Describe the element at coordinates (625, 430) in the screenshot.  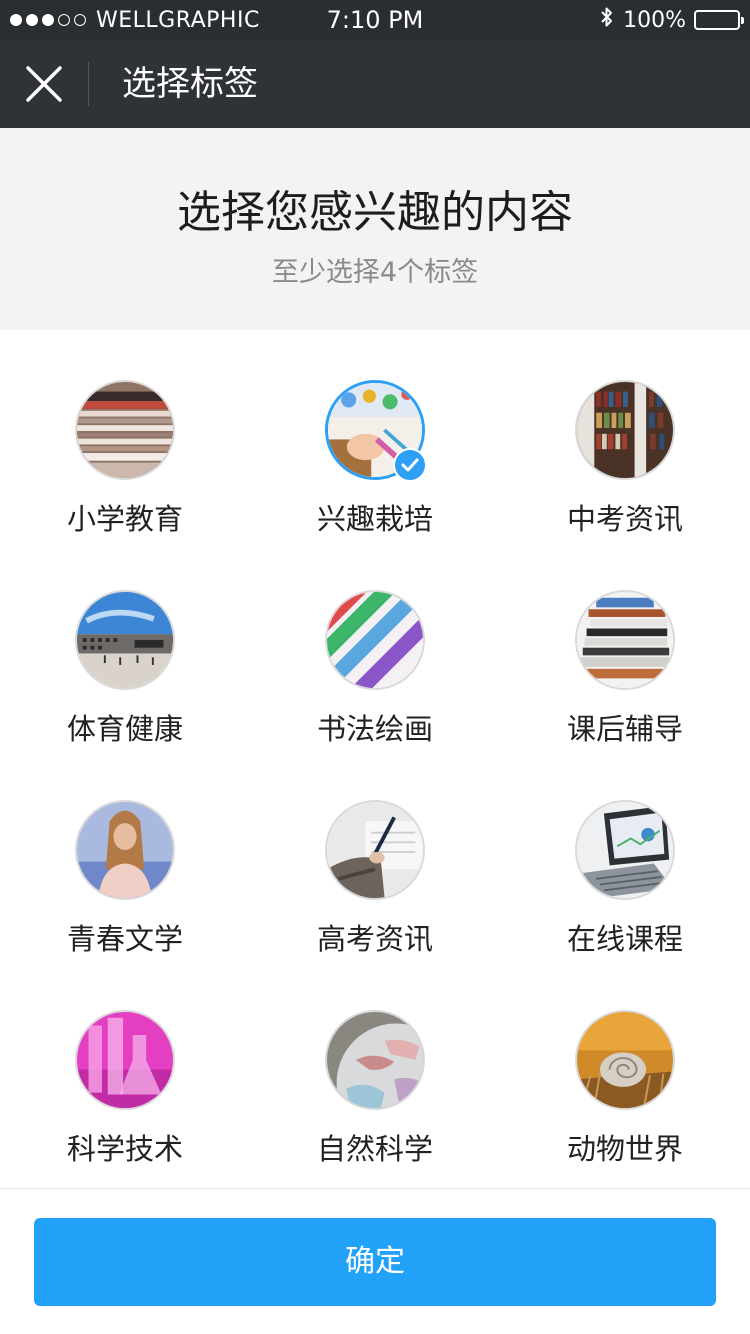
I see `tag-image-library-shelves` at that location.